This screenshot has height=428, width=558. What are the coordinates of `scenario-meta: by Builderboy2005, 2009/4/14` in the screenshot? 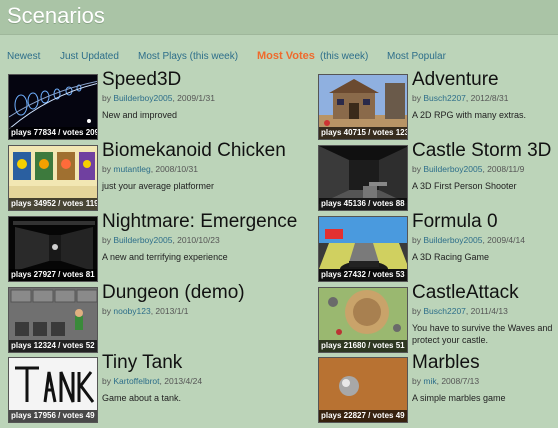 It's located at (468, 240).